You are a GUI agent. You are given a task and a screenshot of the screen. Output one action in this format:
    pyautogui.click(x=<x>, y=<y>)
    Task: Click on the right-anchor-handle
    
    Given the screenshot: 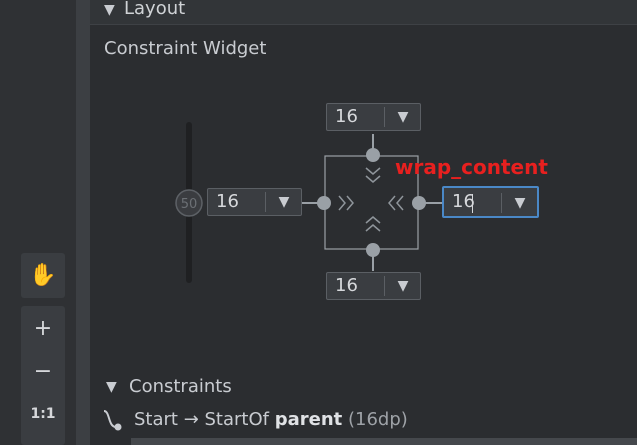 What is the action you would take?
    pyautogui.click(x=419, y=203)
    